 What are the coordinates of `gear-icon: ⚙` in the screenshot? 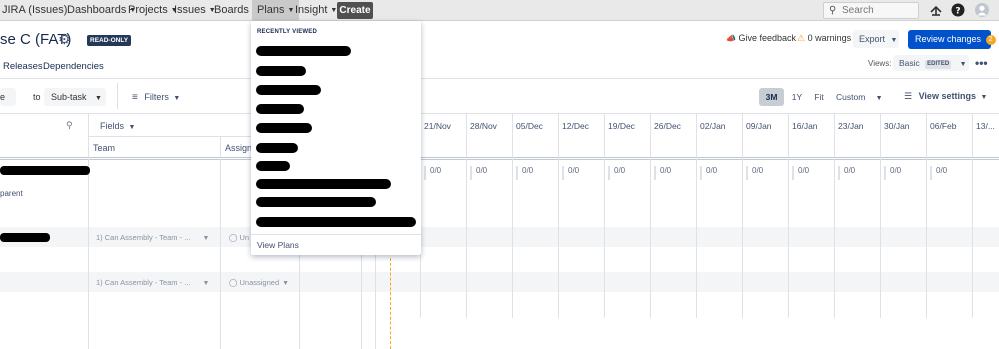 It's located at (64, 39).